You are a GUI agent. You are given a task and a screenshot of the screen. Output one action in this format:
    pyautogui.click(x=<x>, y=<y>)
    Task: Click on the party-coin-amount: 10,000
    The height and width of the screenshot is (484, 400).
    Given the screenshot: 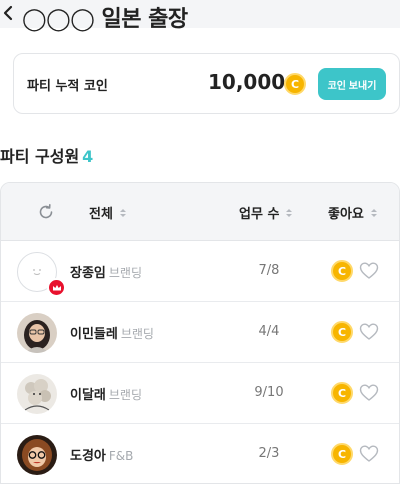 What is the action you would take?
    pyautogui.click(x=247, y=82)
    